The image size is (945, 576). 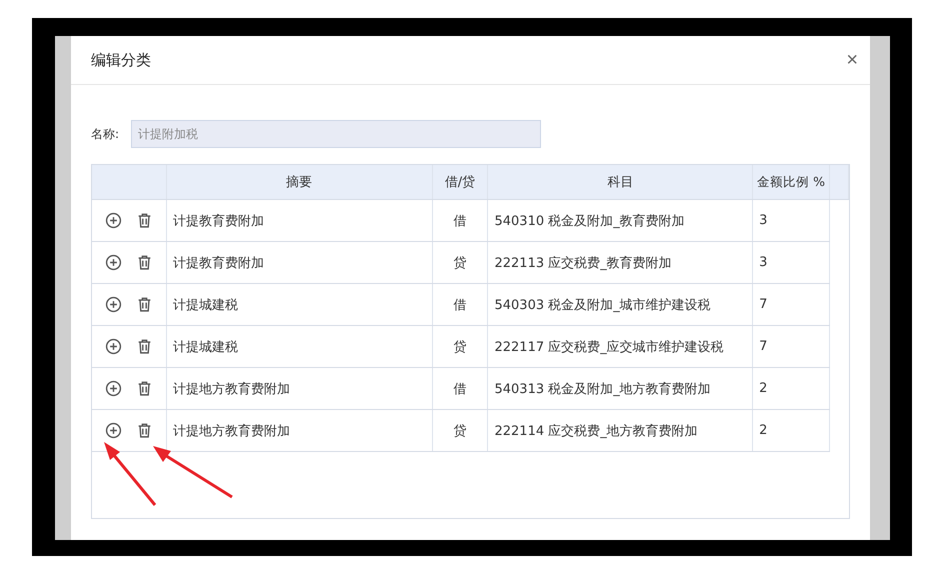 What do you see at coordinates (299, 182) in the screenshot?
I see `column-header: 摘要` at bounding box center [299, 182].